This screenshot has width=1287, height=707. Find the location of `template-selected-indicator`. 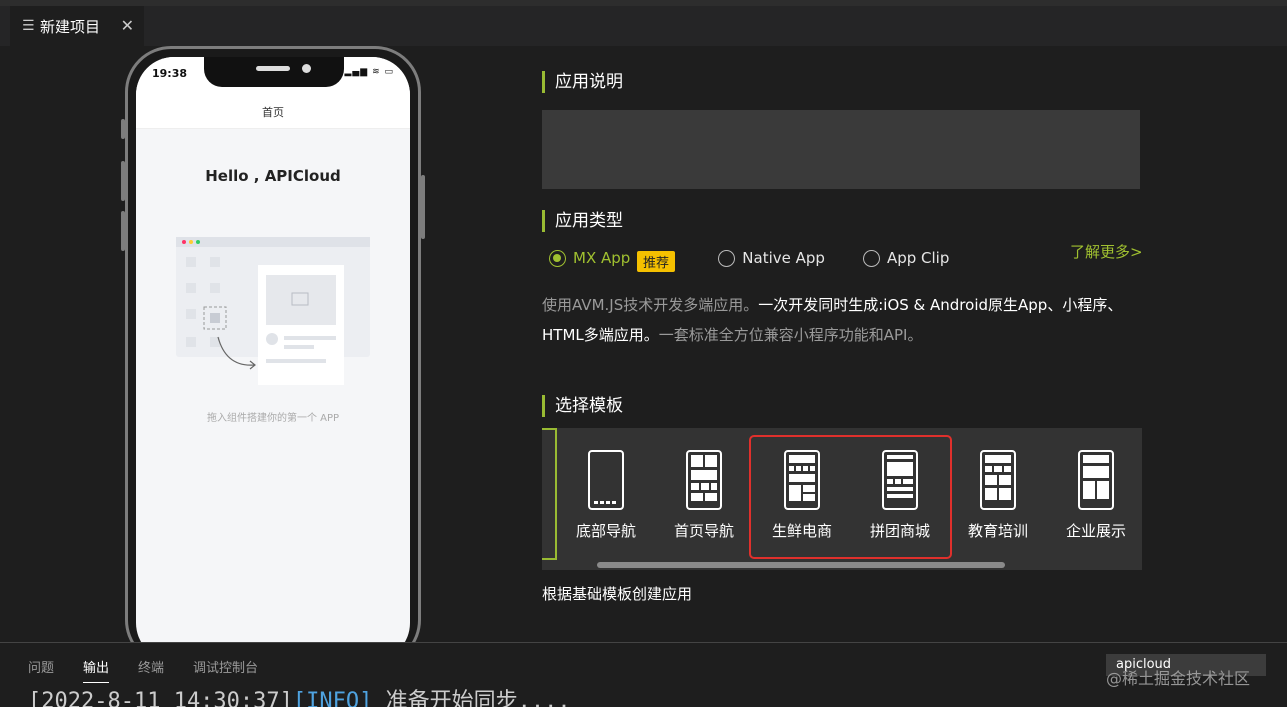

template-selected-indicator is located at coordinates (549, 494).